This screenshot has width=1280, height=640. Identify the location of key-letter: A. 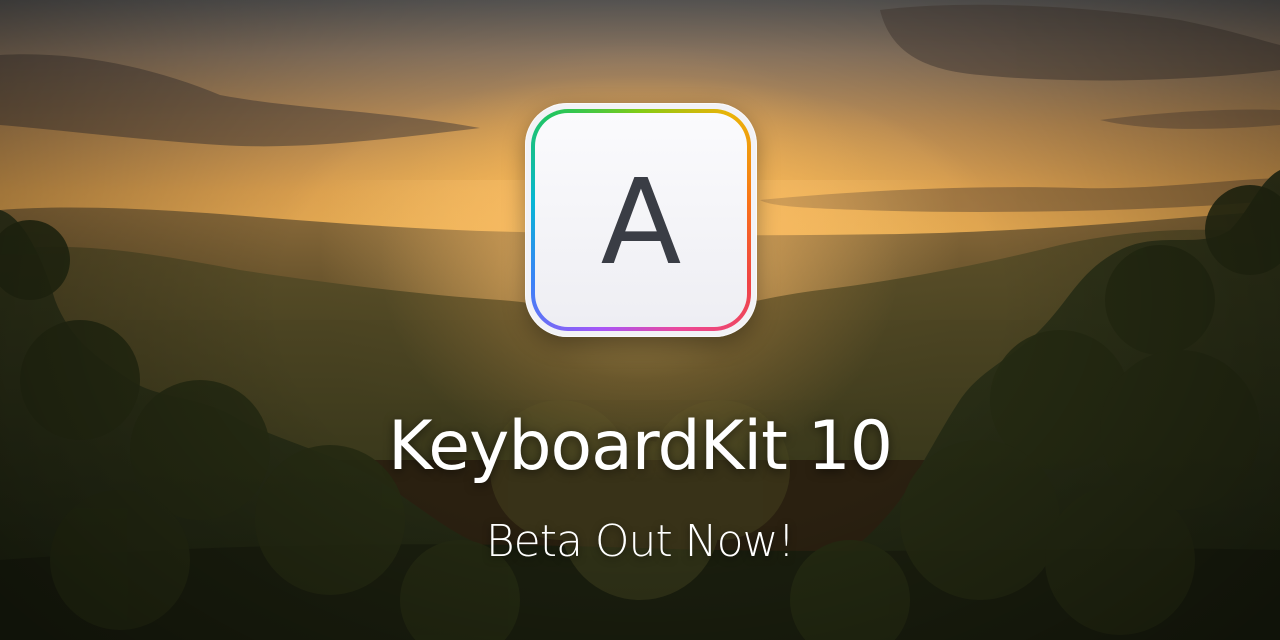
(641, 222).